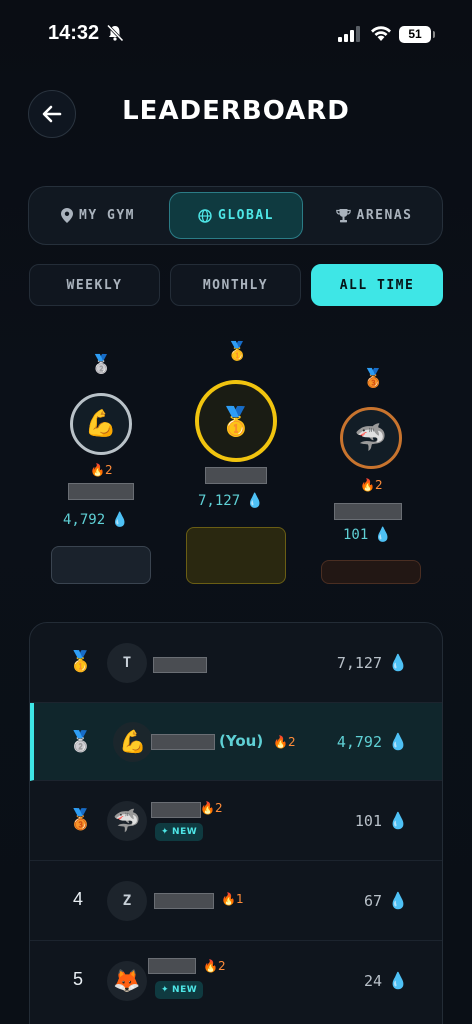 The image size is (472, 1024). I want to click on podium-third-name-redacted, so click(368, 511).